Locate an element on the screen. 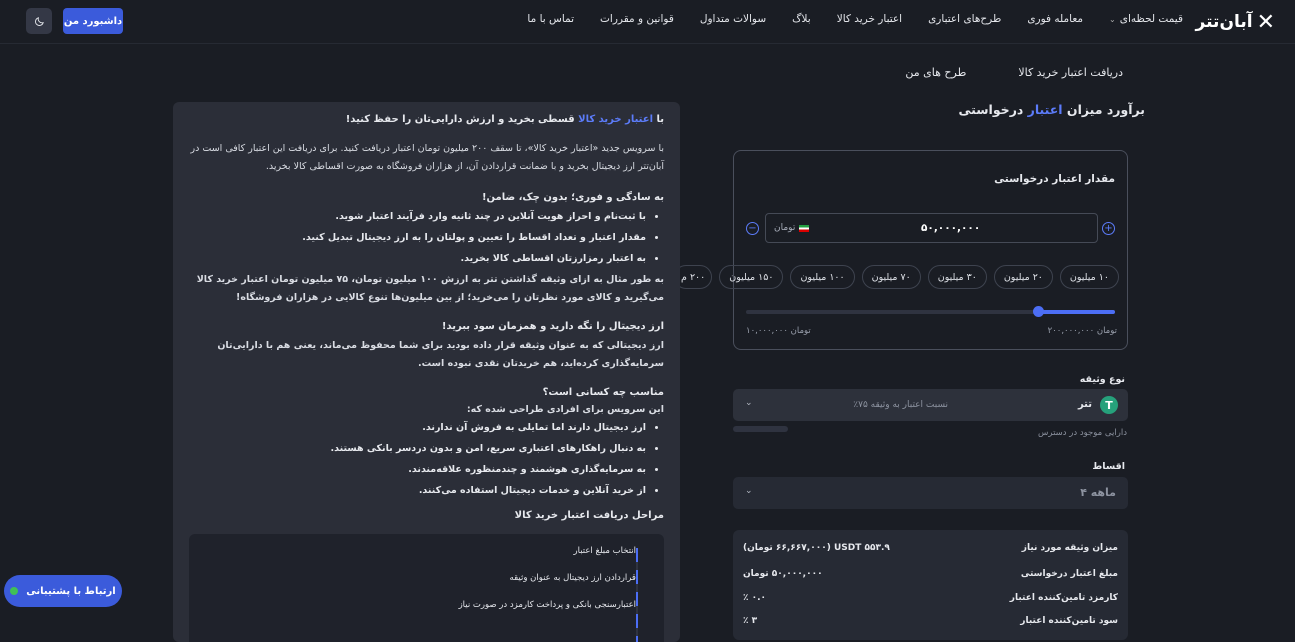 This screenshot has width=1295, height=642. nav-label: قیمت لحظه‌ای is located at coordinates (1151, 19).